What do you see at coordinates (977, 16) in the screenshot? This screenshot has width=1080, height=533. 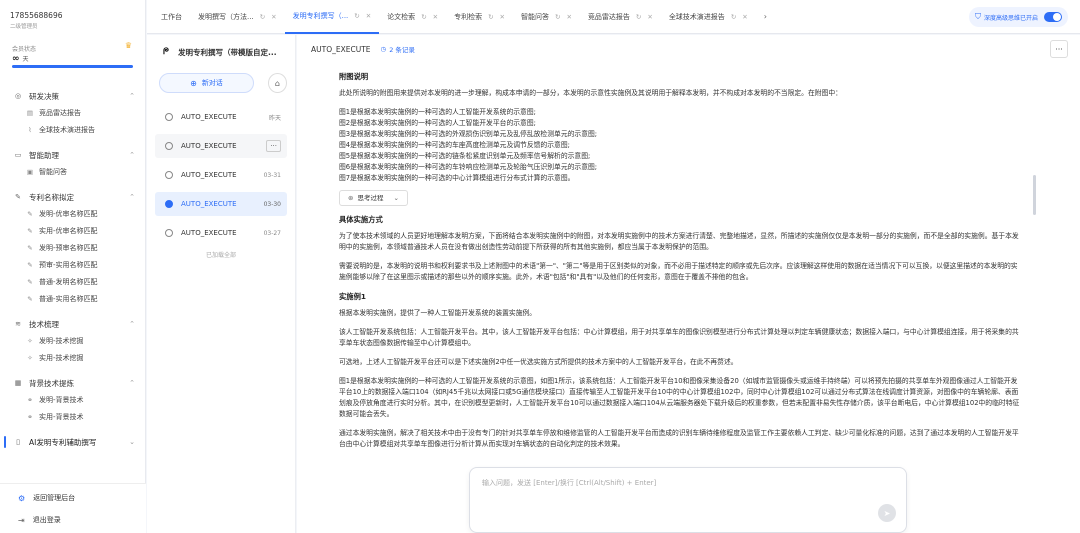 I see `shield-icon: ⛉` at bounding box center [977, 16].